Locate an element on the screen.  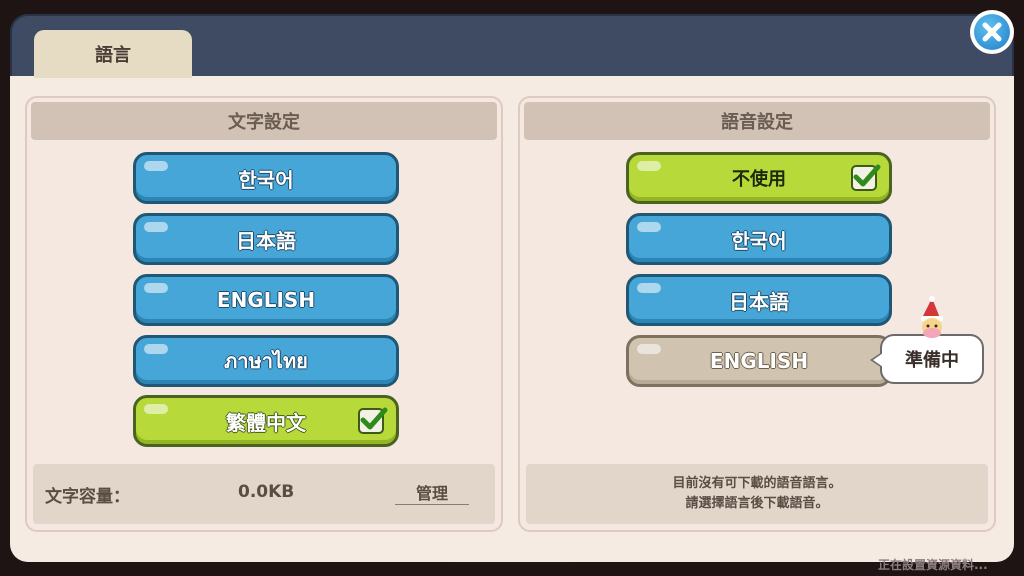
button-label: 不使用 is located at coordinates (759, 179).